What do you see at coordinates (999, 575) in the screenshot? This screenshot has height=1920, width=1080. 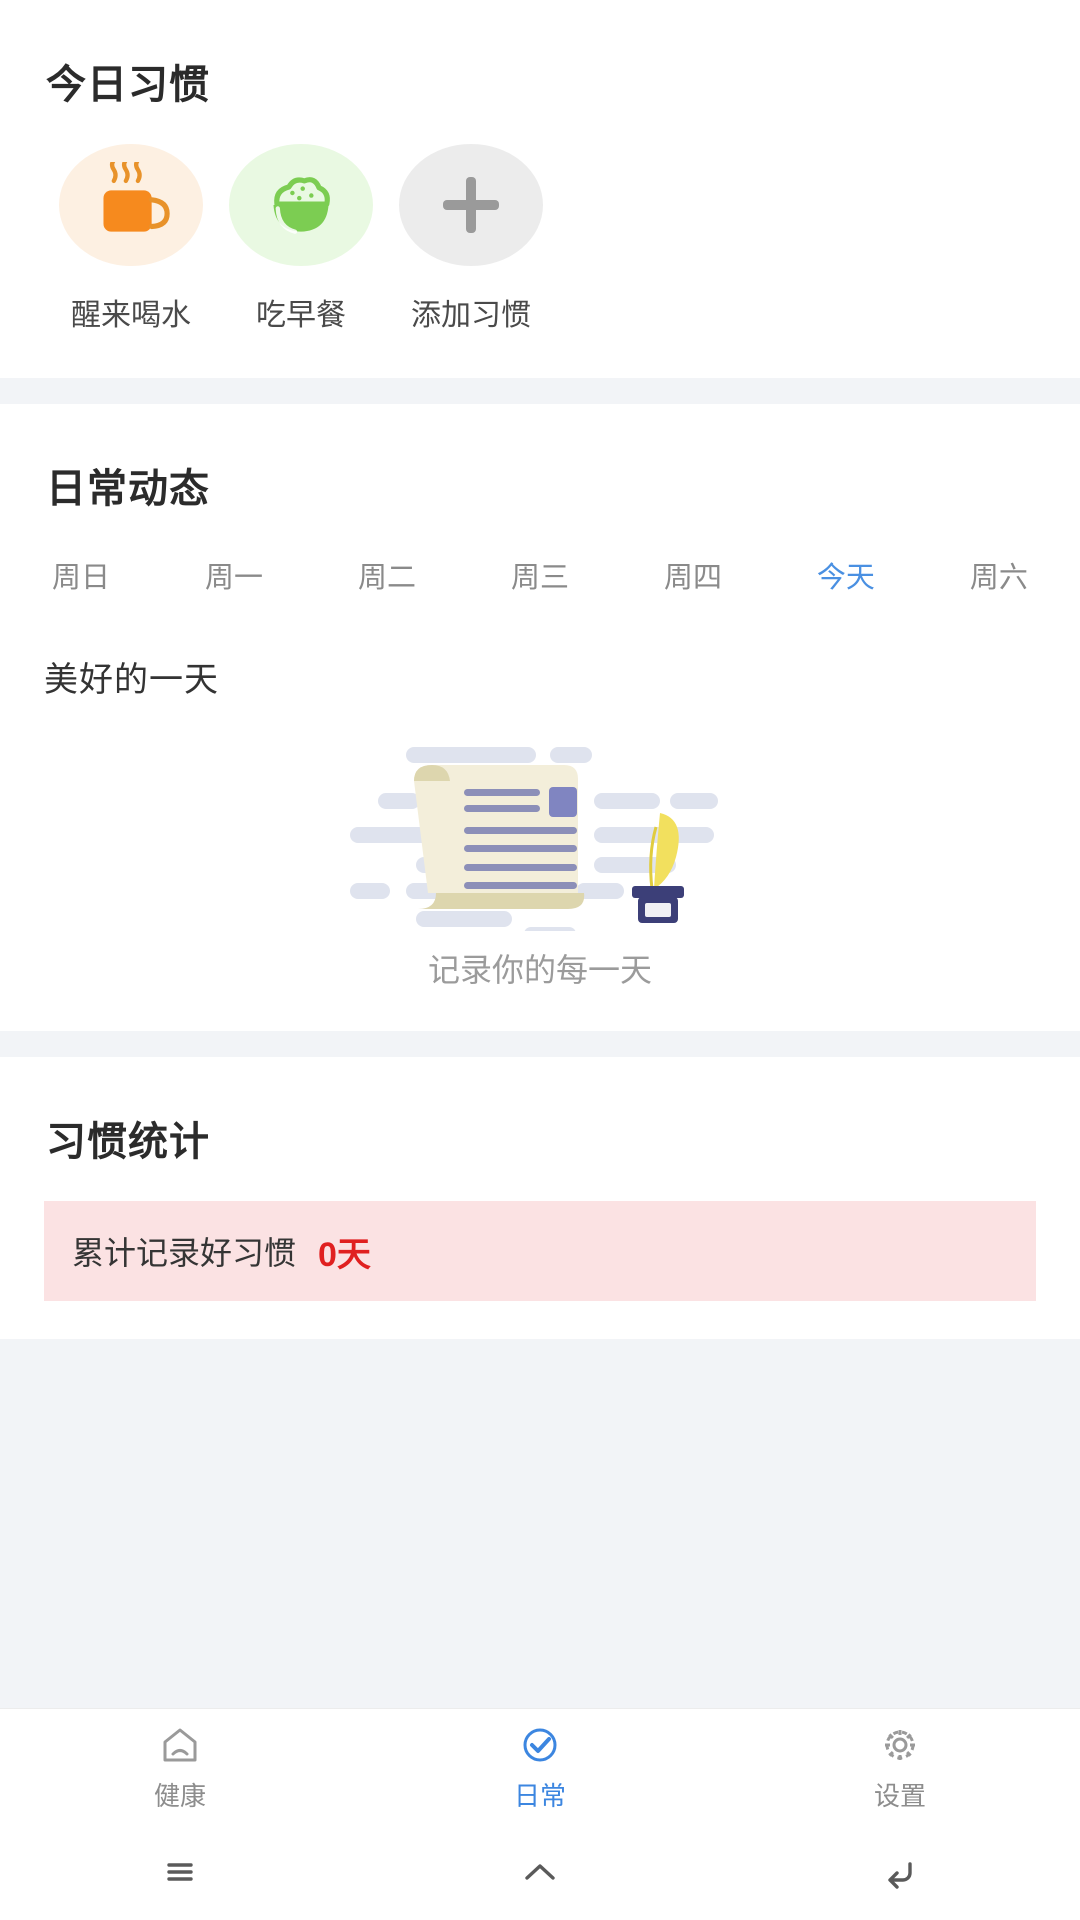 I see `weekday-tab-saturday: 周六` at bounding box center [999, 575].